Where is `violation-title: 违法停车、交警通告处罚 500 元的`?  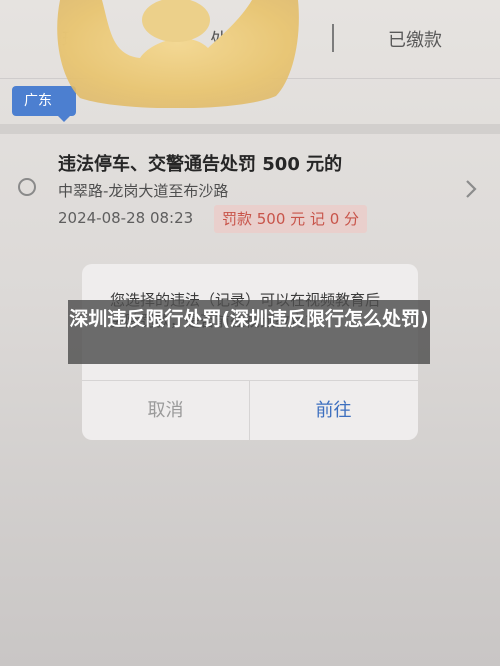 violation-title: 违法停车、交警通告处罚 500 元的 is located at coordinates (200, 164).